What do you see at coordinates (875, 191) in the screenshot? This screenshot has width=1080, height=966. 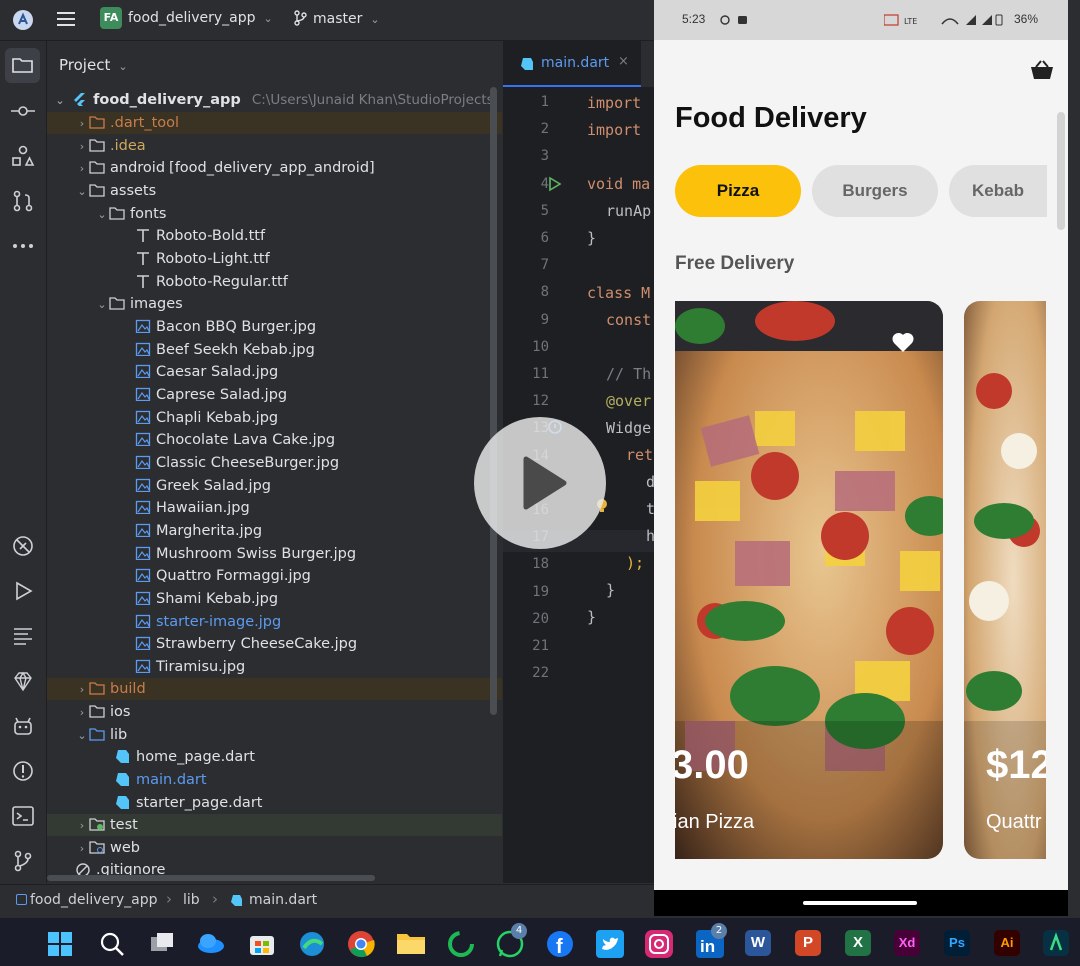 I see `category-chip-burgers: Burgers` at bounding box center [875, 191].